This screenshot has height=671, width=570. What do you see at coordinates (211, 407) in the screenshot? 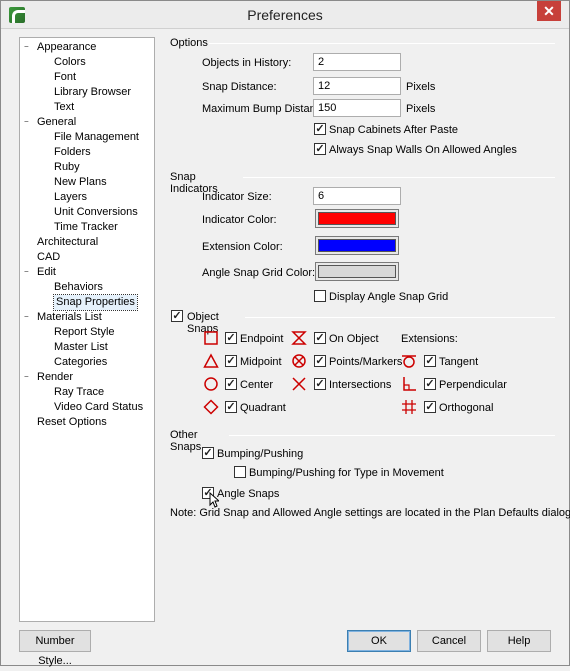
I see `diamond-icon` at bounding box center [211, 407].